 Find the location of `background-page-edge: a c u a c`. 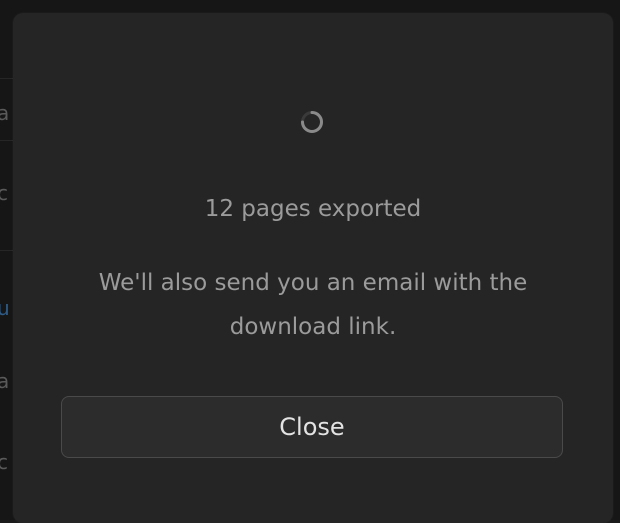

background-page-edge: a c u a c is located at coordinates (7, 260).